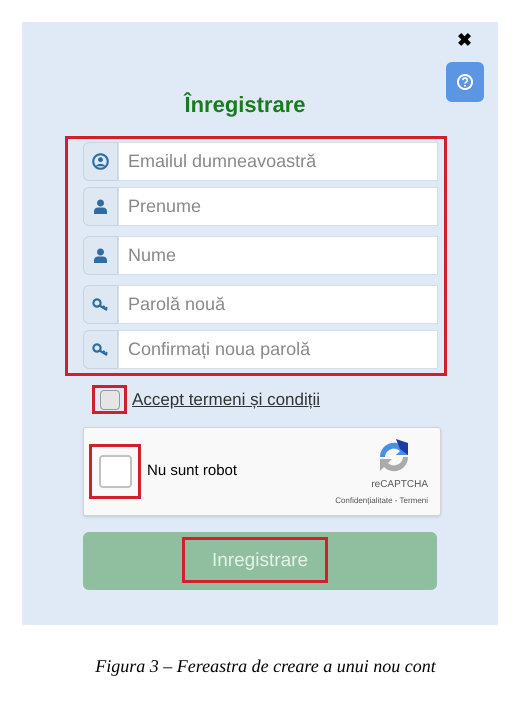 The image size is (531, 710). I want to click on recaptcha-brand: reCAPTCHA, so click(399, 485).